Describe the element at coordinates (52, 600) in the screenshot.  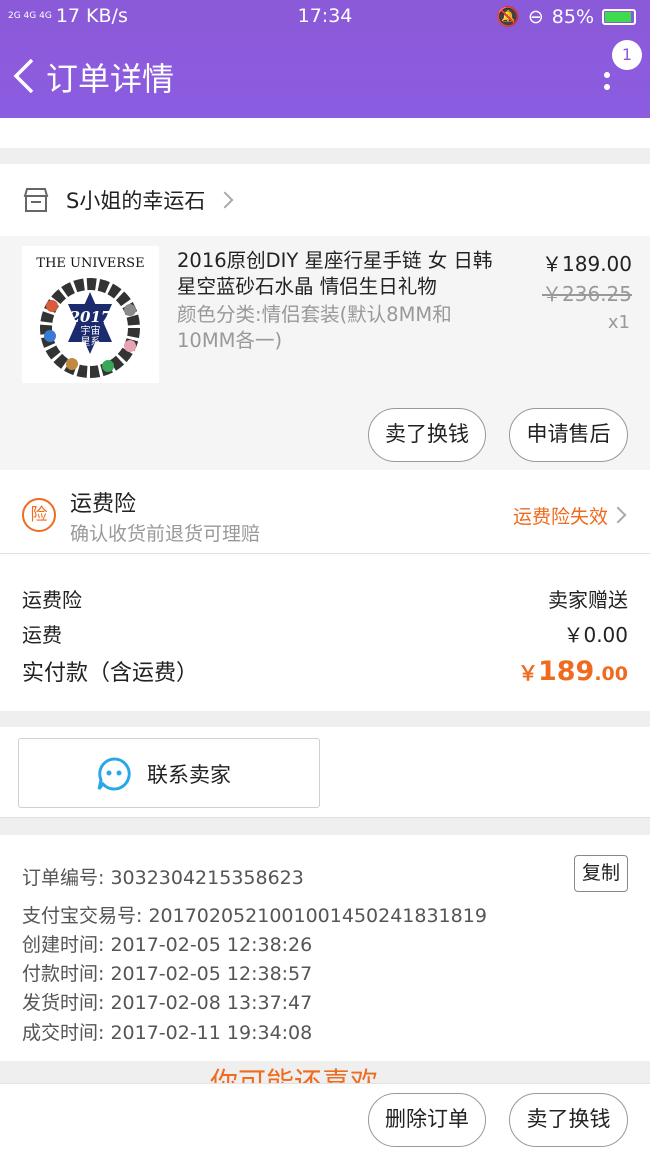
I see `fee-label: 运费险` at that location.